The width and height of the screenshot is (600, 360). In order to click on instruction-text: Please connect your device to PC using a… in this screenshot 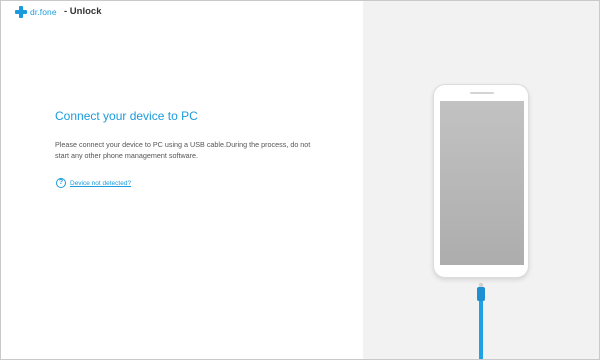, I will do `click(183, 150)`.